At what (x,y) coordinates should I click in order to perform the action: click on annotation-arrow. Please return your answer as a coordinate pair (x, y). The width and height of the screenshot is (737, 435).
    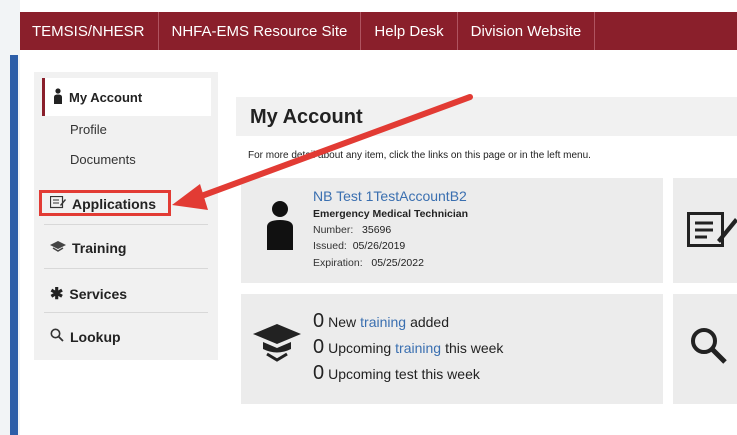
    Looking at the image, I should click on (322, 152).